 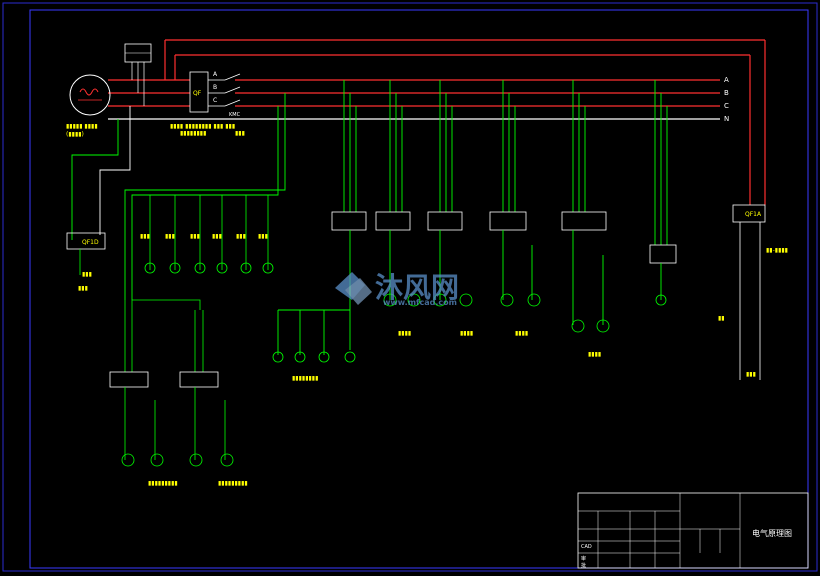 I want to click on bus-label-a: A, so click(x=726, y=80).